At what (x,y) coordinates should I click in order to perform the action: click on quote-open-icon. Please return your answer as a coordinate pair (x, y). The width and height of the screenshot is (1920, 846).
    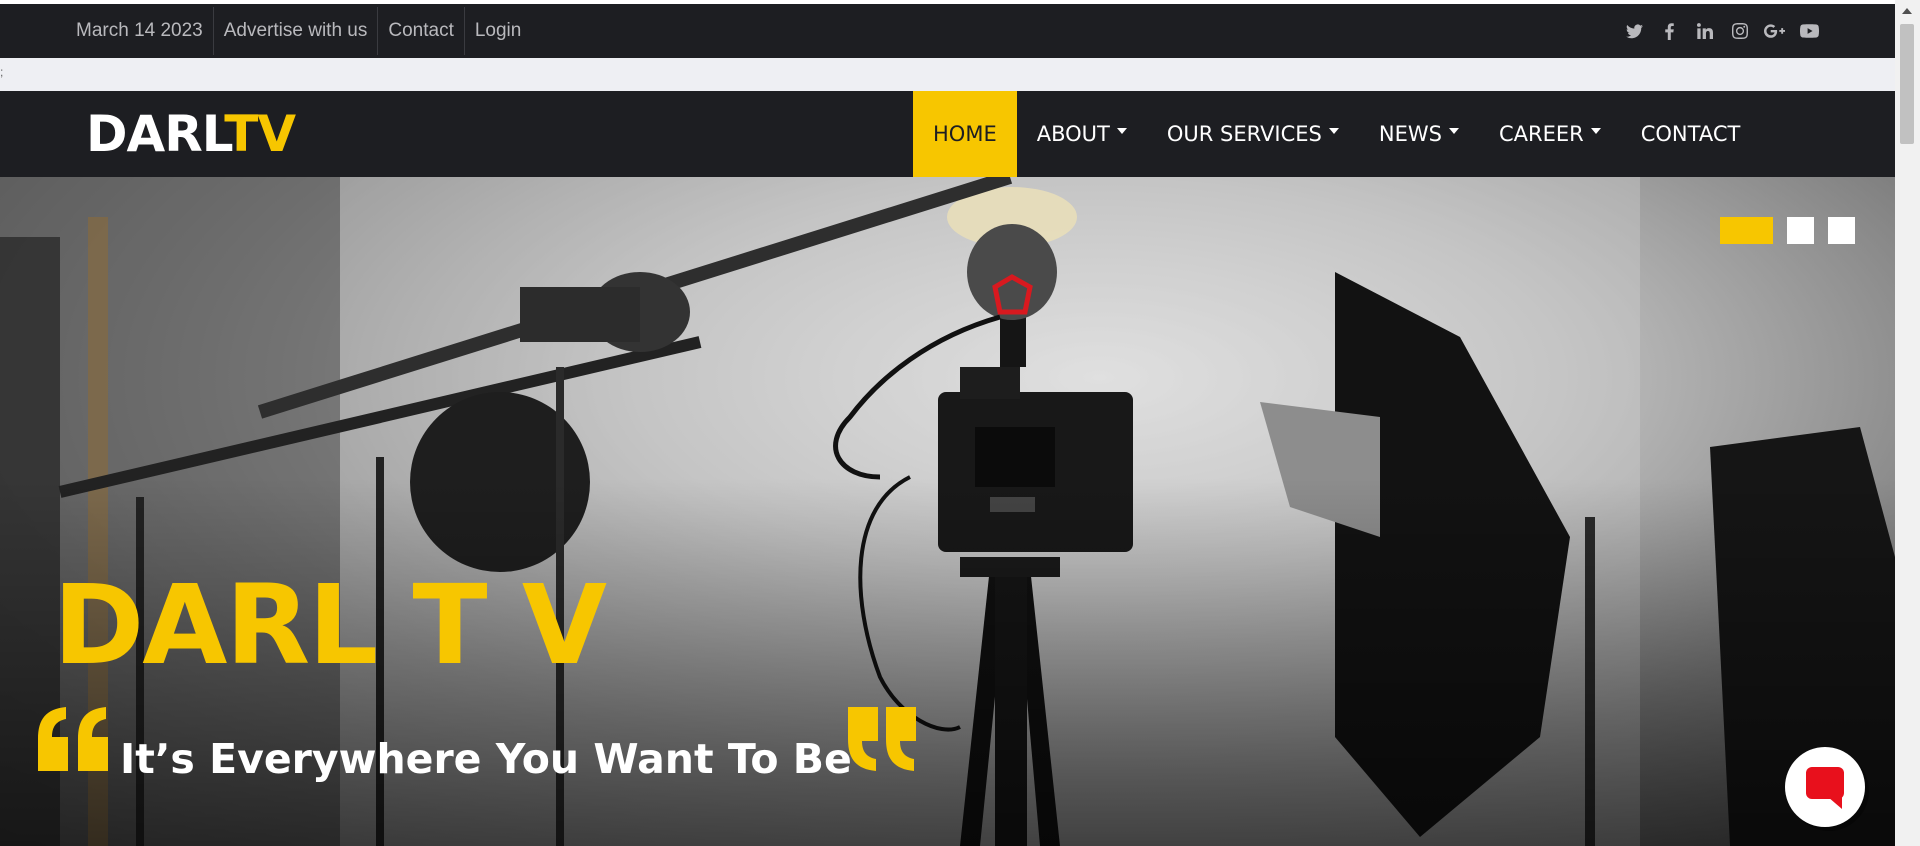
    Looking at the image, I should click on (73, 739).